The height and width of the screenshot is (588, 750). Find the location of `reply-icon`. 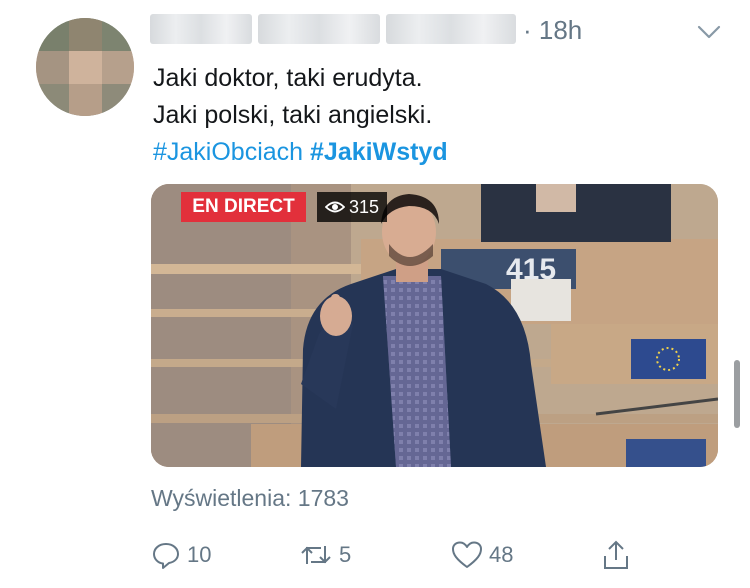

reply-icon is located at coordinates (166, 556).